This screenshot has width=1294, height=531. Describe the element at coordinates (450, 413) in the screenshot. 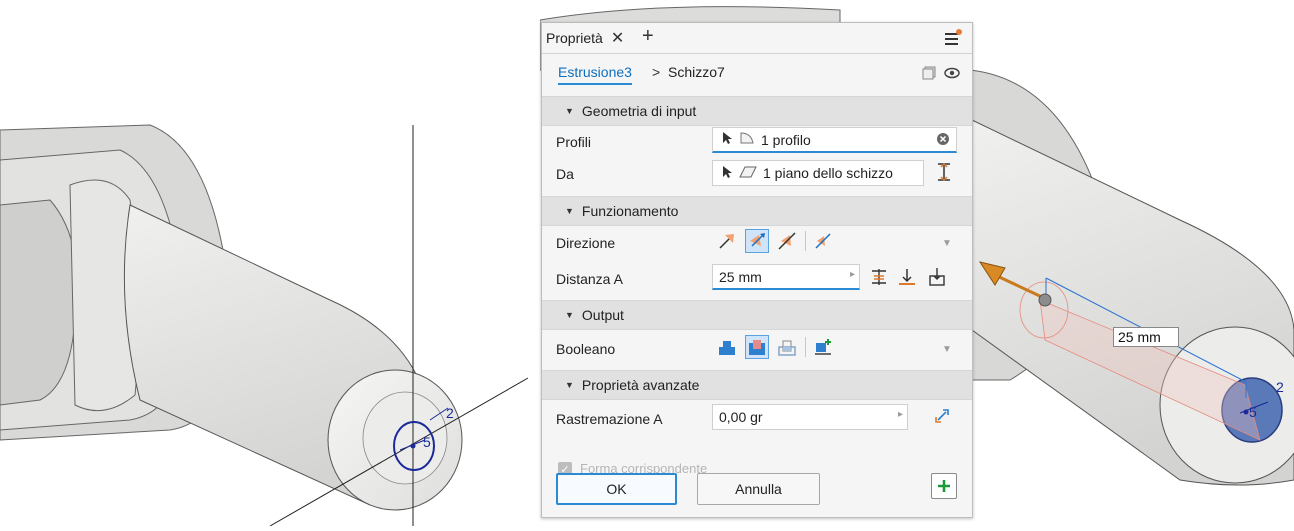

I see `left-sketch-dim-small: 2` at that location.